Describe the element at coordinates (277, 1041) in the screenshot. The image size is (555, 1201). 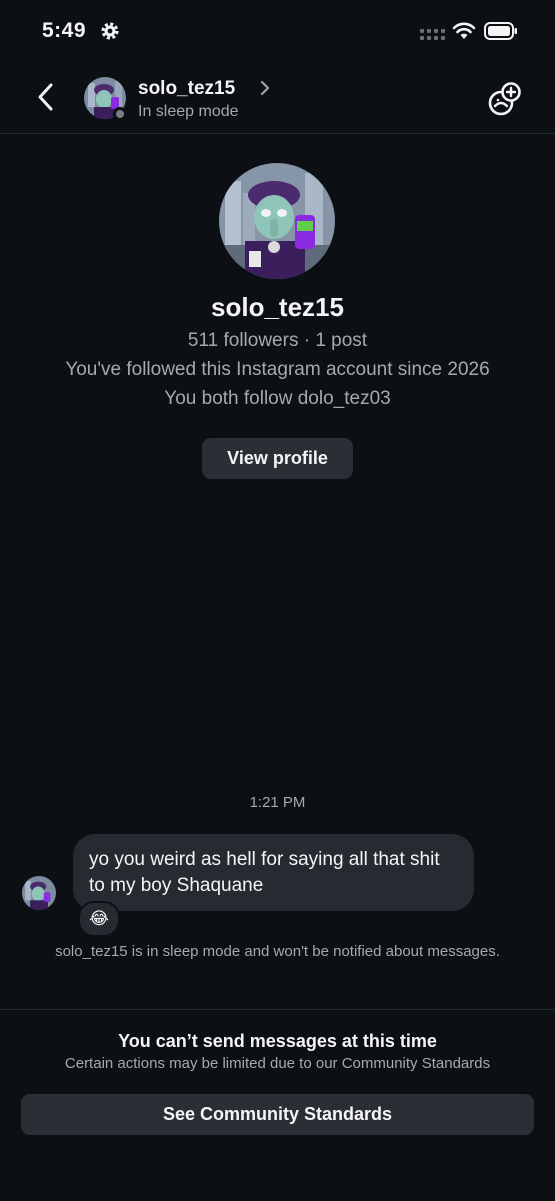
I see `restriction-title: You can’t send messages at this time` at that location.